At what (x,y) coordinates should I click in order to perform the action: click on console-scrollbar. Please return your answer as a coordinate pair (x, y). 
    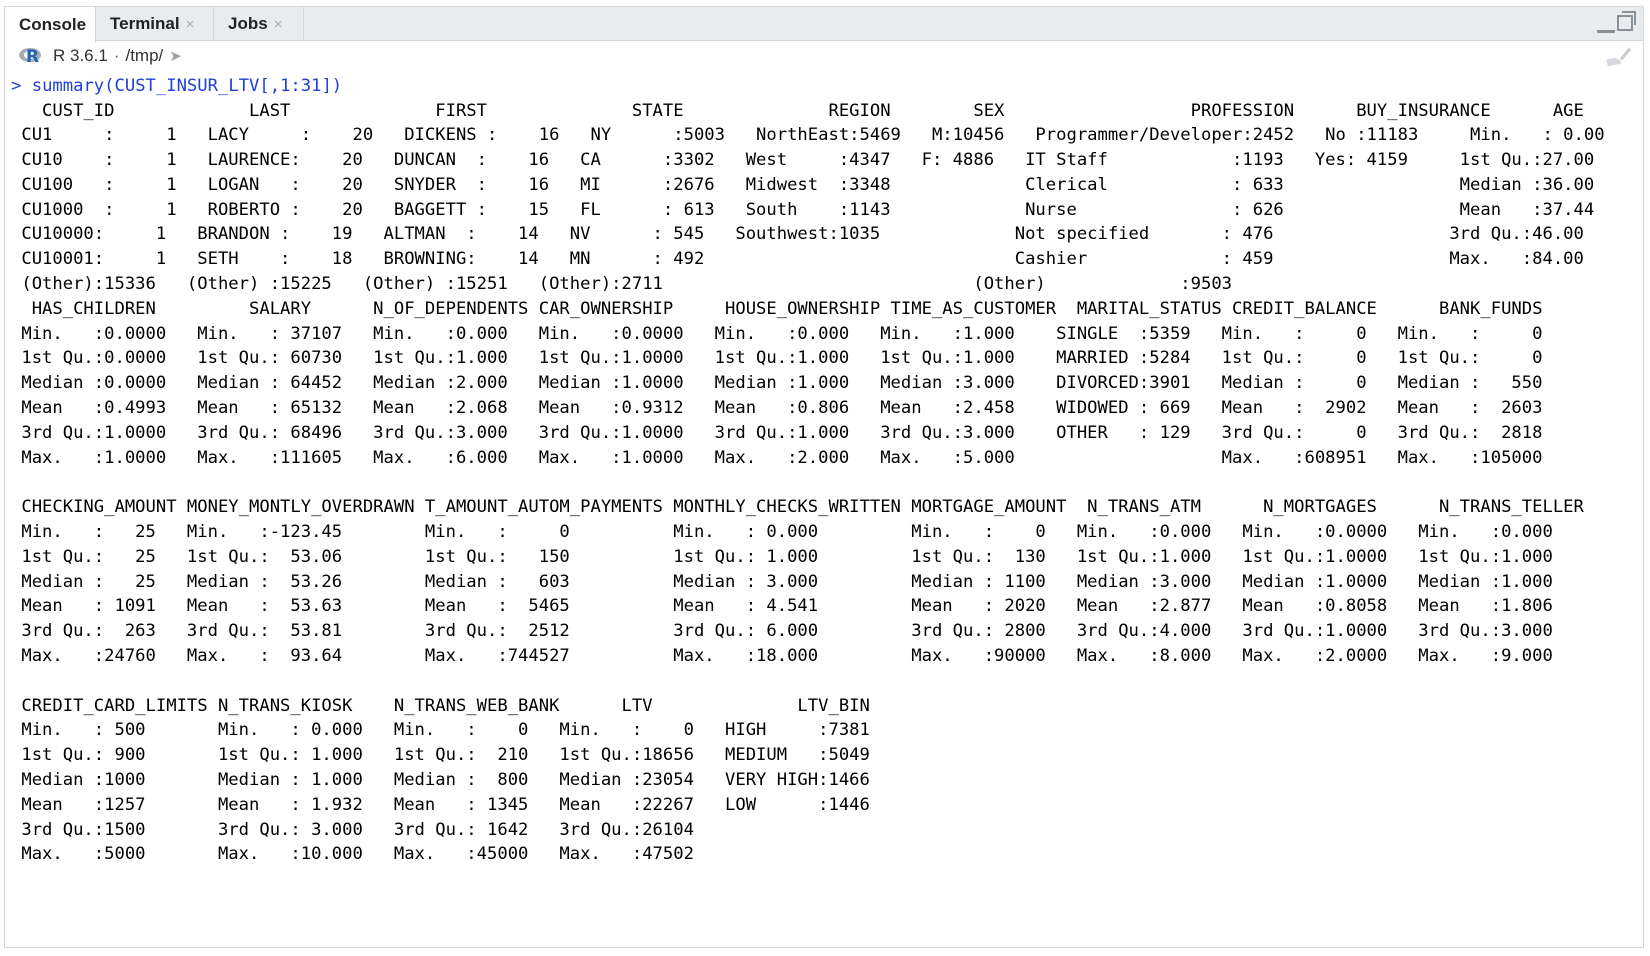
    Looking at the image, I should click on (1636, 509).